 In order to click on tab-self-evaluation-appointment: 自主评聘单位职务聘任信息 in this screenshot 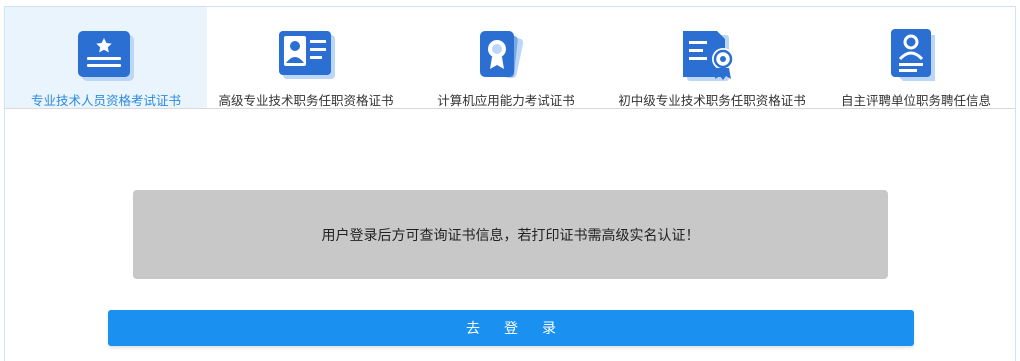, I will do `click(916, 57)`.